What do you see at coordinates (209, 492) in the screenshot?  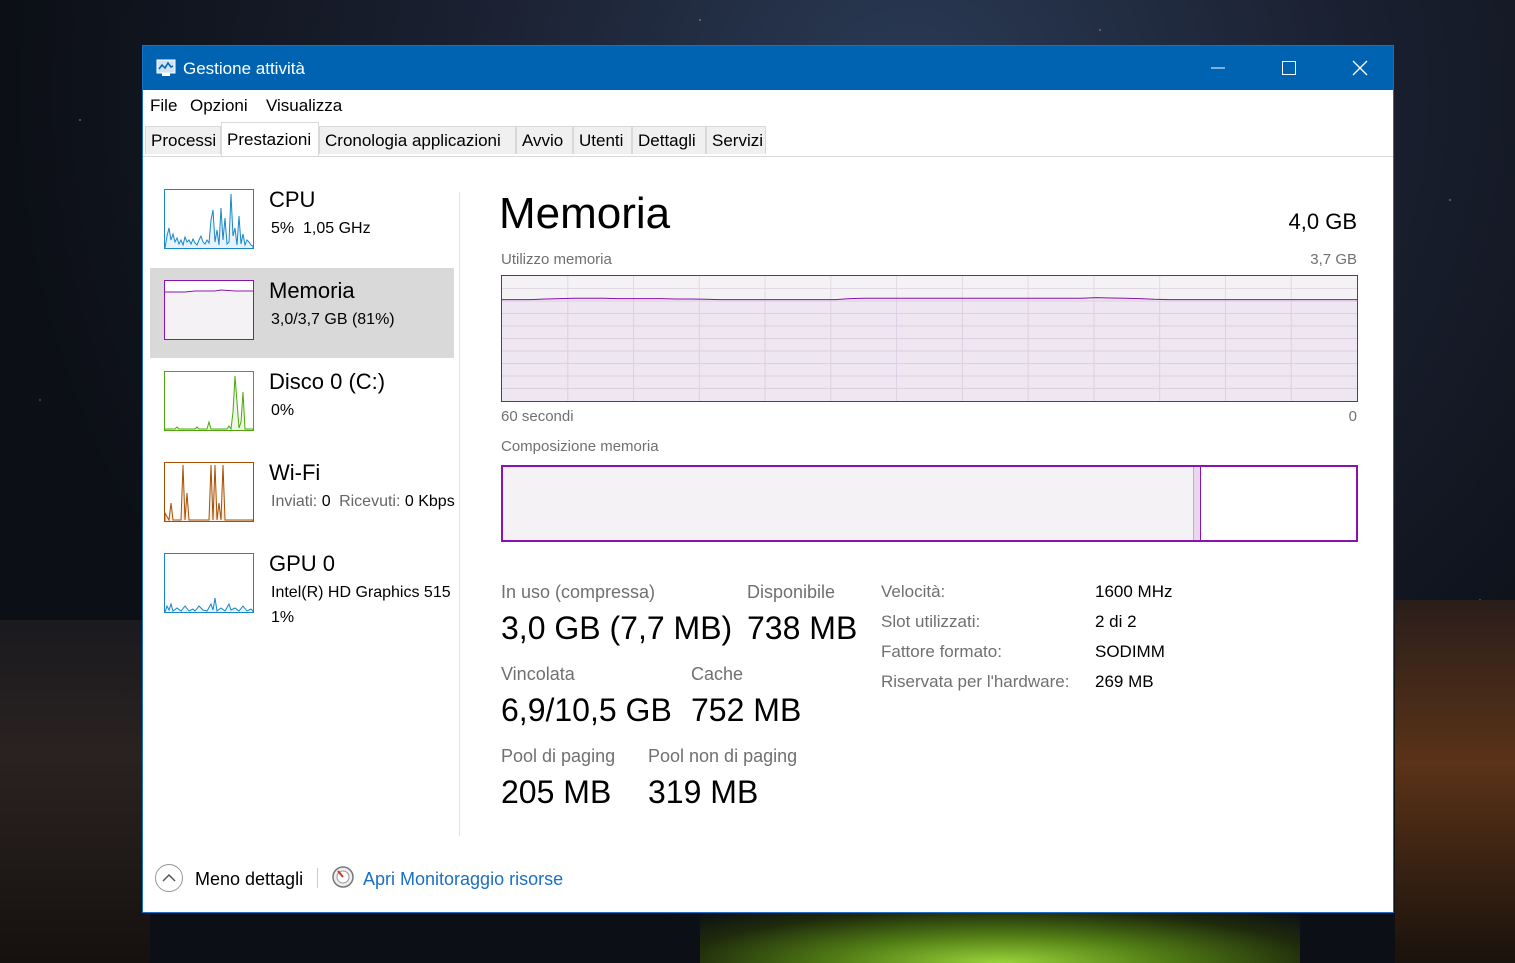 I see `wifi-thumbnail-graph` at bounding box center [209, 492].